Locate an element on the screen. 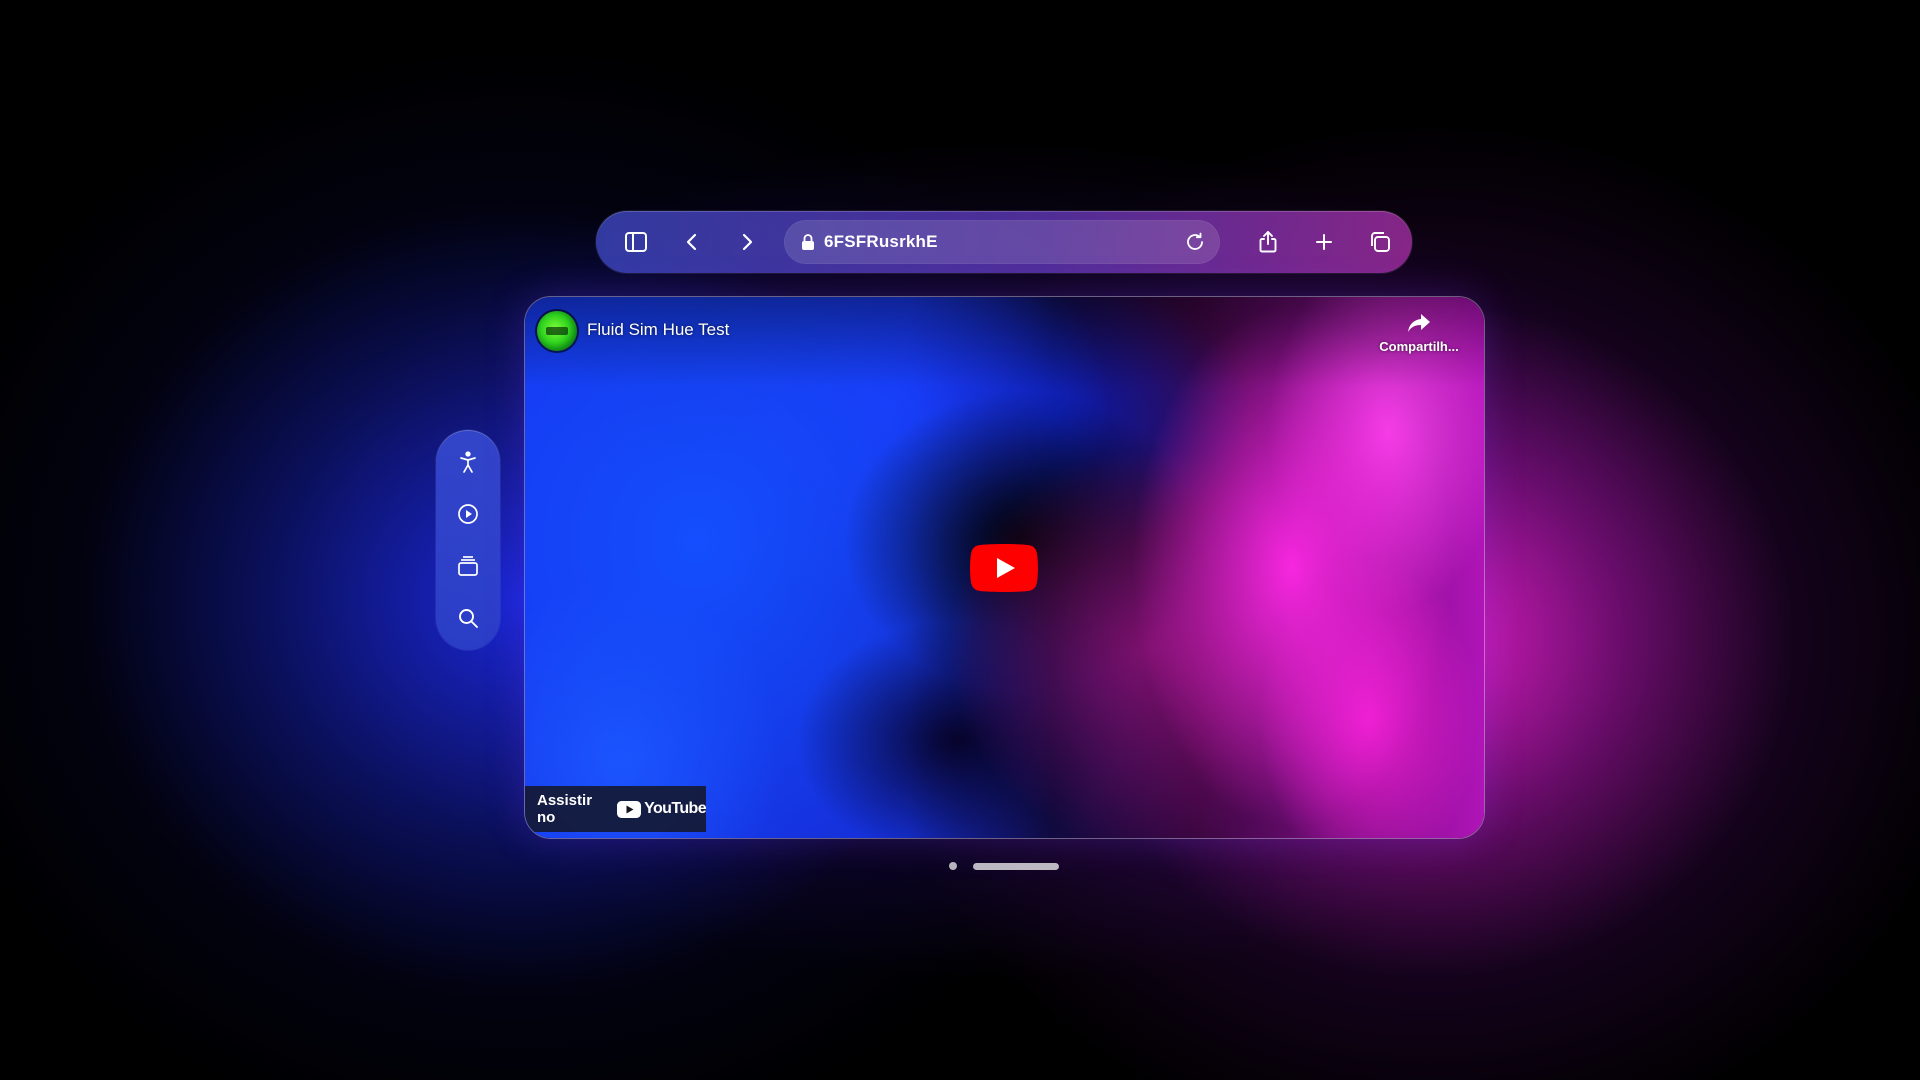 The image size is (1920, 1080). reload-button is located at coordinates (1195, 242).